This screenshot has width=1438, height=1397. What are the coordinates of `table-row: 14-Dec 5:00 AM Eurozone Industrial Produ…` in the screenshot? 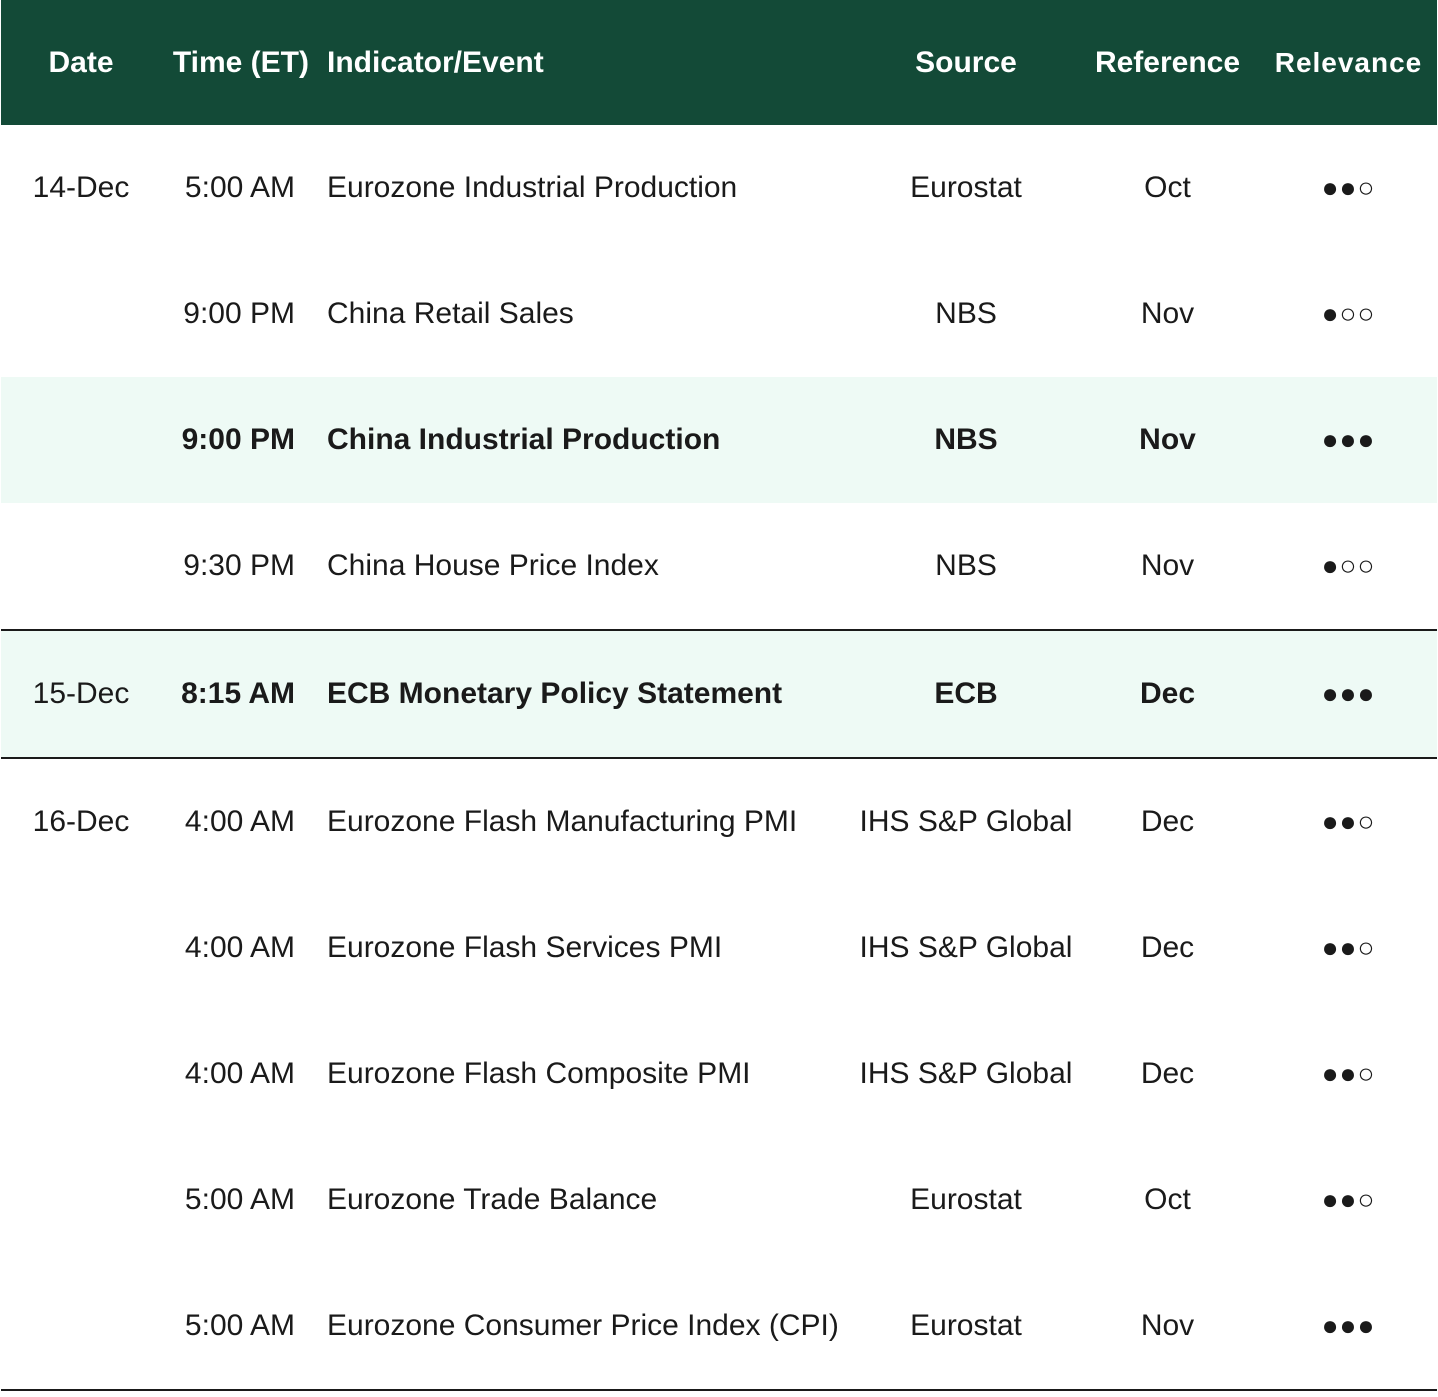 It's located at (719, 188).